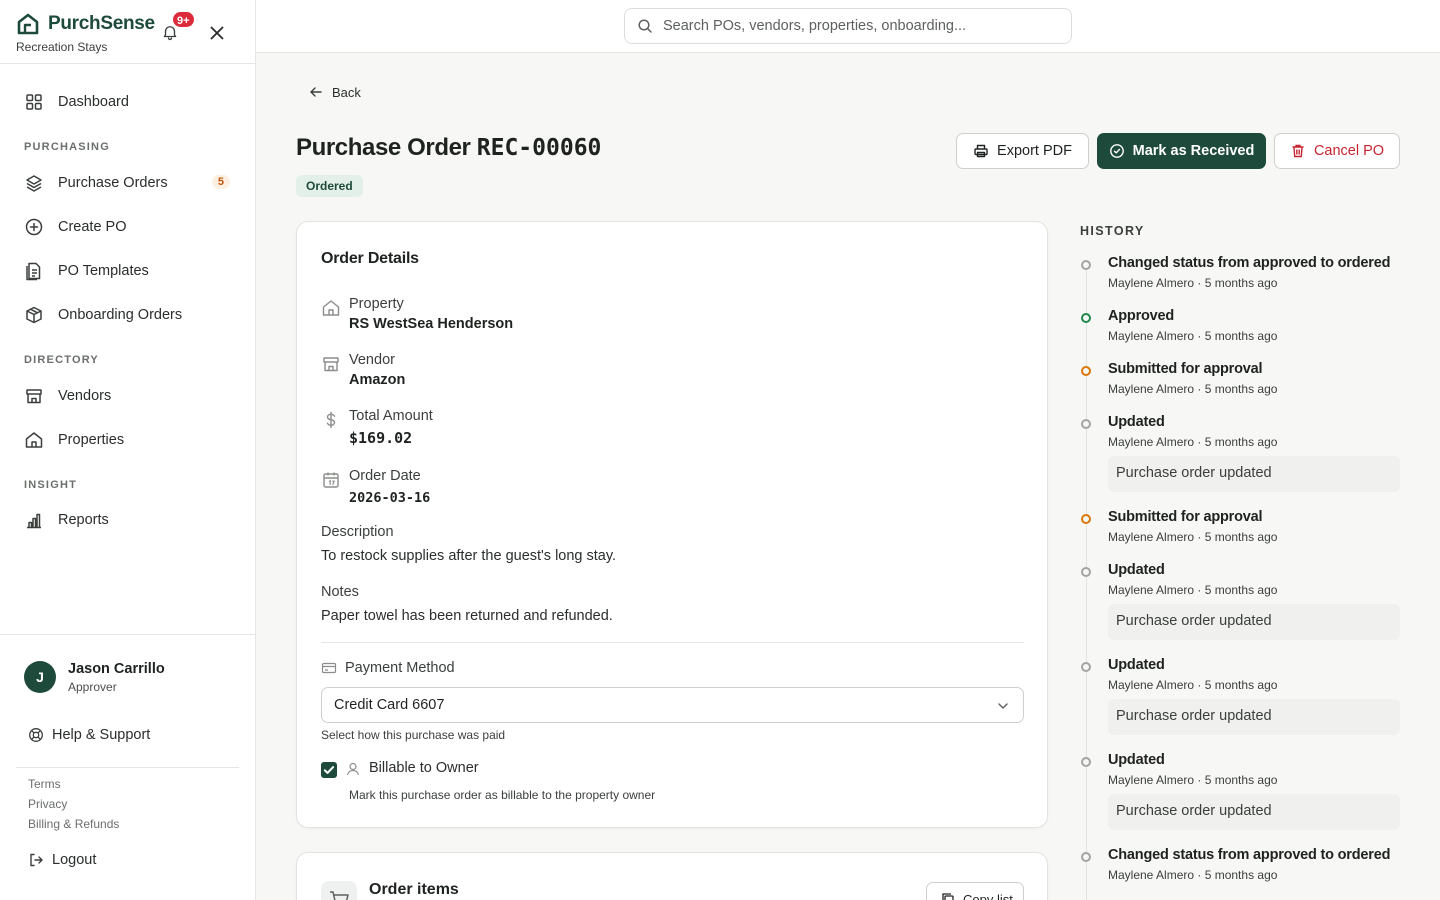 This screenshot has width=1440, height=900. Describe the element at coordinates (329, 668) in the screenshot. I see `credit-card-icon` at that location.